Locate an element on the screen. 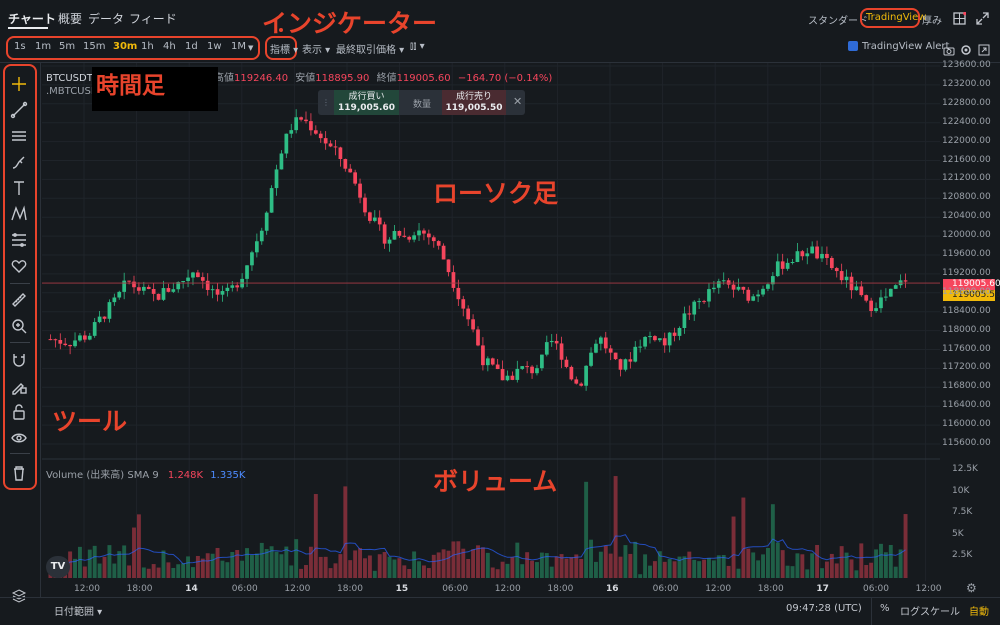  date-range-button: 日付範囲 ▾ is located at coordinates (78, 610).